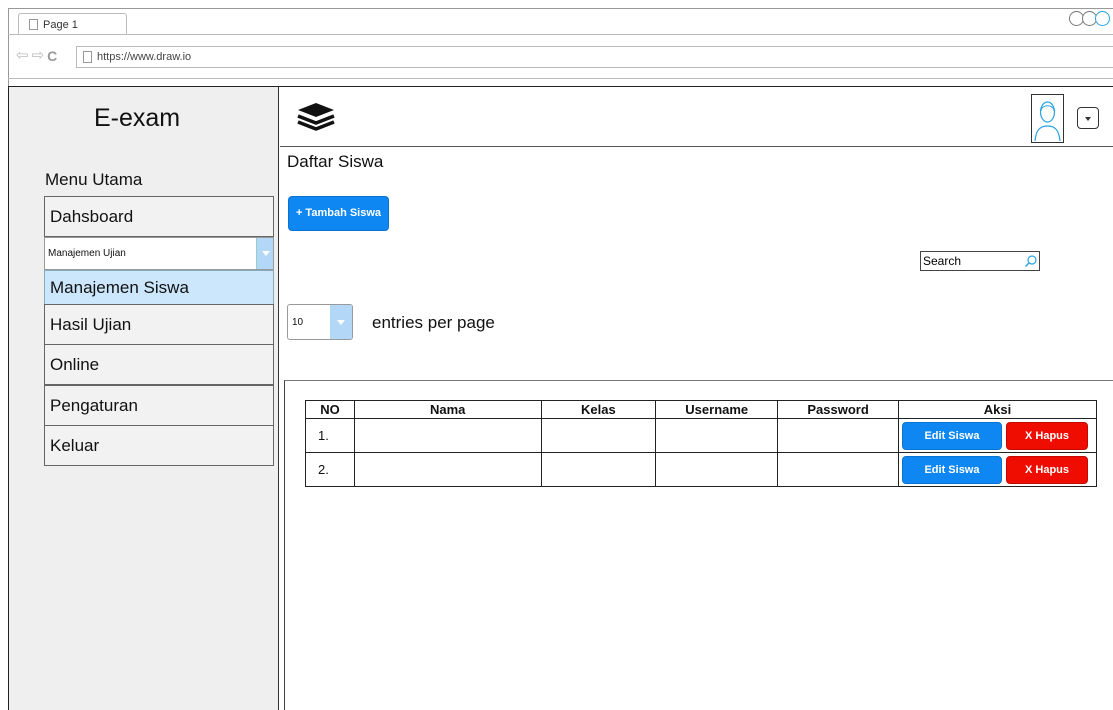 The image size is (1113, 710). I want to click on forward-arrow-icon: ⇨, so click(38, 55).